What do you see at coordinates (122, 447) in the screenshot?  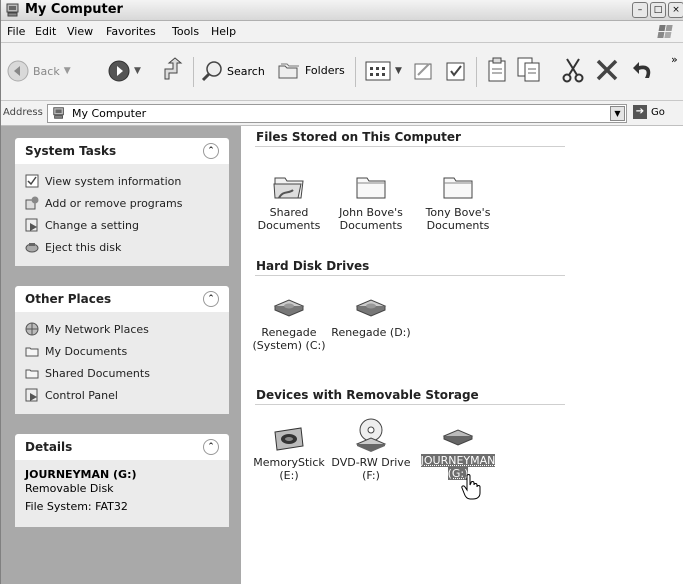 I see `details-header: Details ⌃` at bounding box center [122, 447].